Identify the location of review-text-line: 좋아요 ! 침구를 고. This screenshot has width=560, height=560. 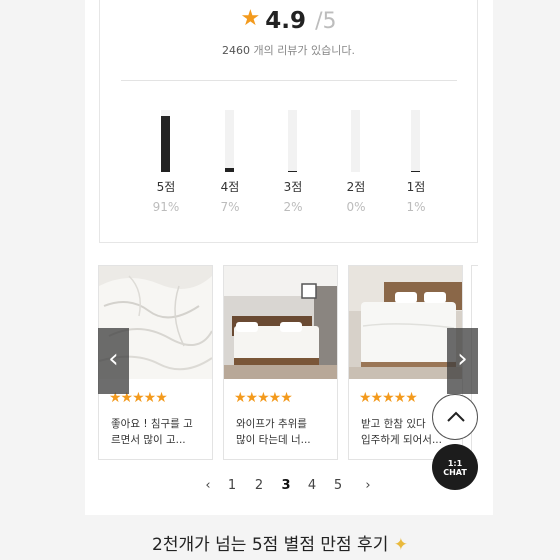
(152, 424).